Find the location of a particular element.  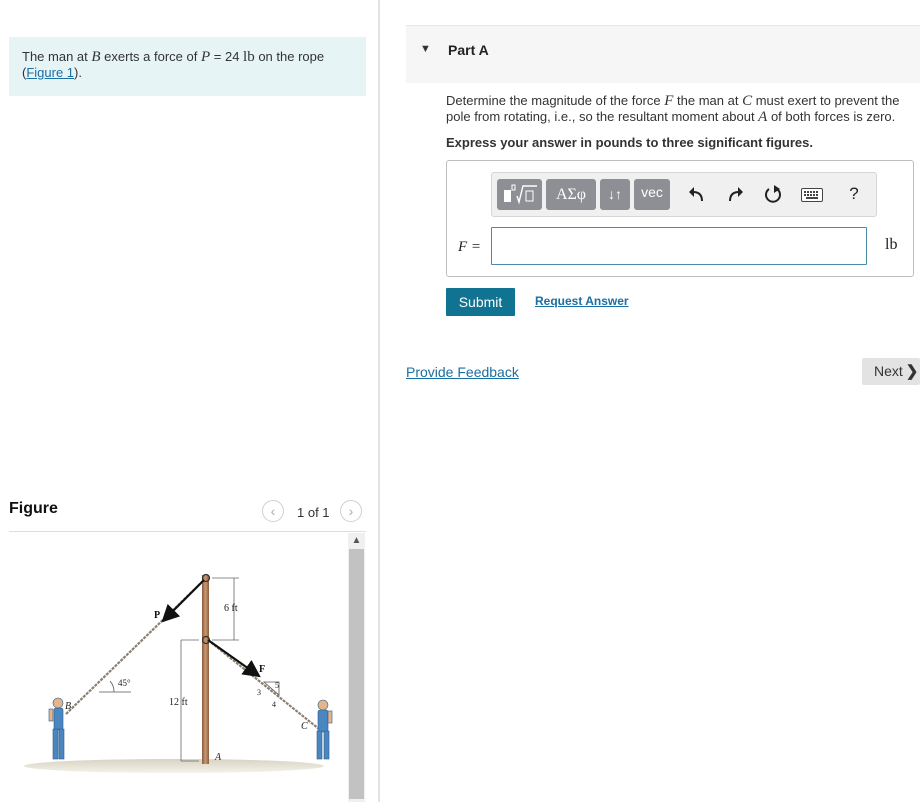

answer-input is located at coordinates (679, 246).